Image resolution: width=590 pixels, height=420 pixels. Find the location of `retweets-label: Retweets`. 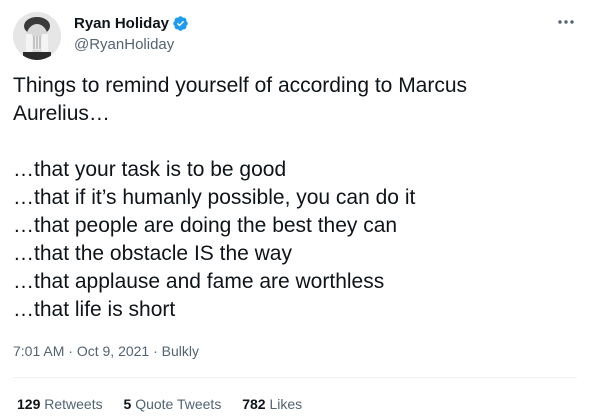

retweets-label: Retweets is located at coordinates (73, 404).